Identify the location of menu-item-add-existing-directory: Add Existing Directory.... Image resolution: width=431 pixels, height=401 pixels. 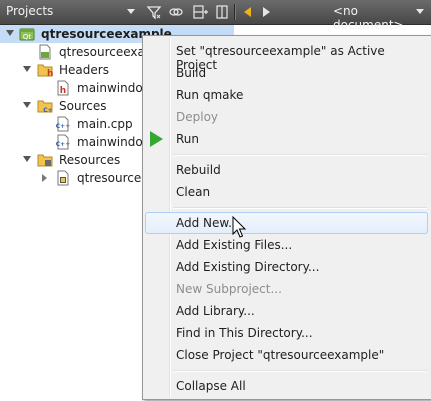
(286, 267).